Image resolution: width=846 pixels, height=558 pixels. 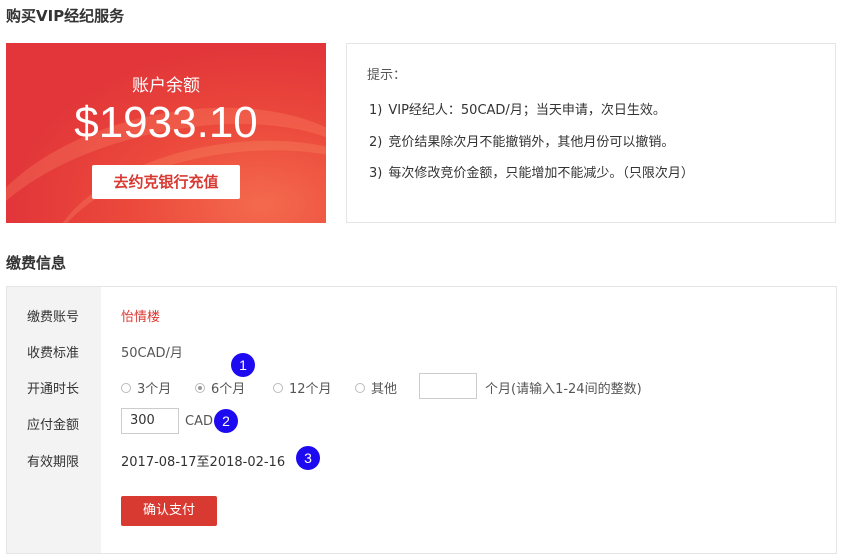 I want to click on radio-label: 6个月, so click(x=228, y=389).